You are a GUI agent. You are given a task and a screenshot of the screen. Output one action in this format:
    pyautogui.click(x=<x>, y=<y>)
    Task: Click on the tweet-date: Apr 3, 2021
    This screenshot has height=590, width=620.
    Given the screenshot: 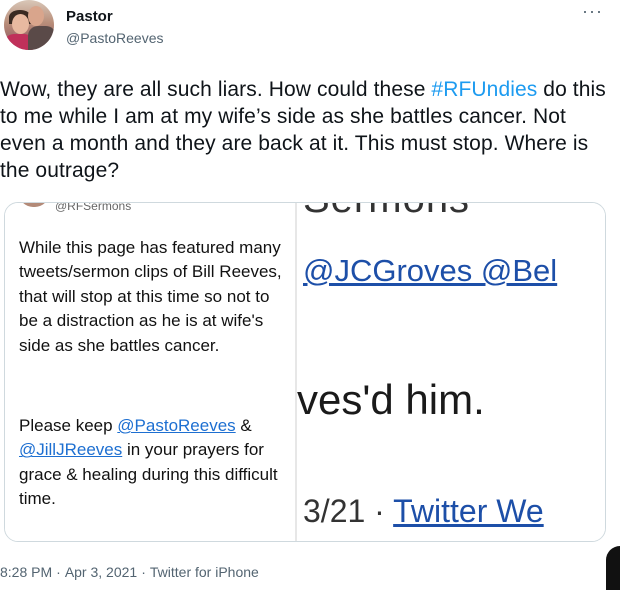 What is the action you would take?
    pyautogui.click(x=101, y=572)
    